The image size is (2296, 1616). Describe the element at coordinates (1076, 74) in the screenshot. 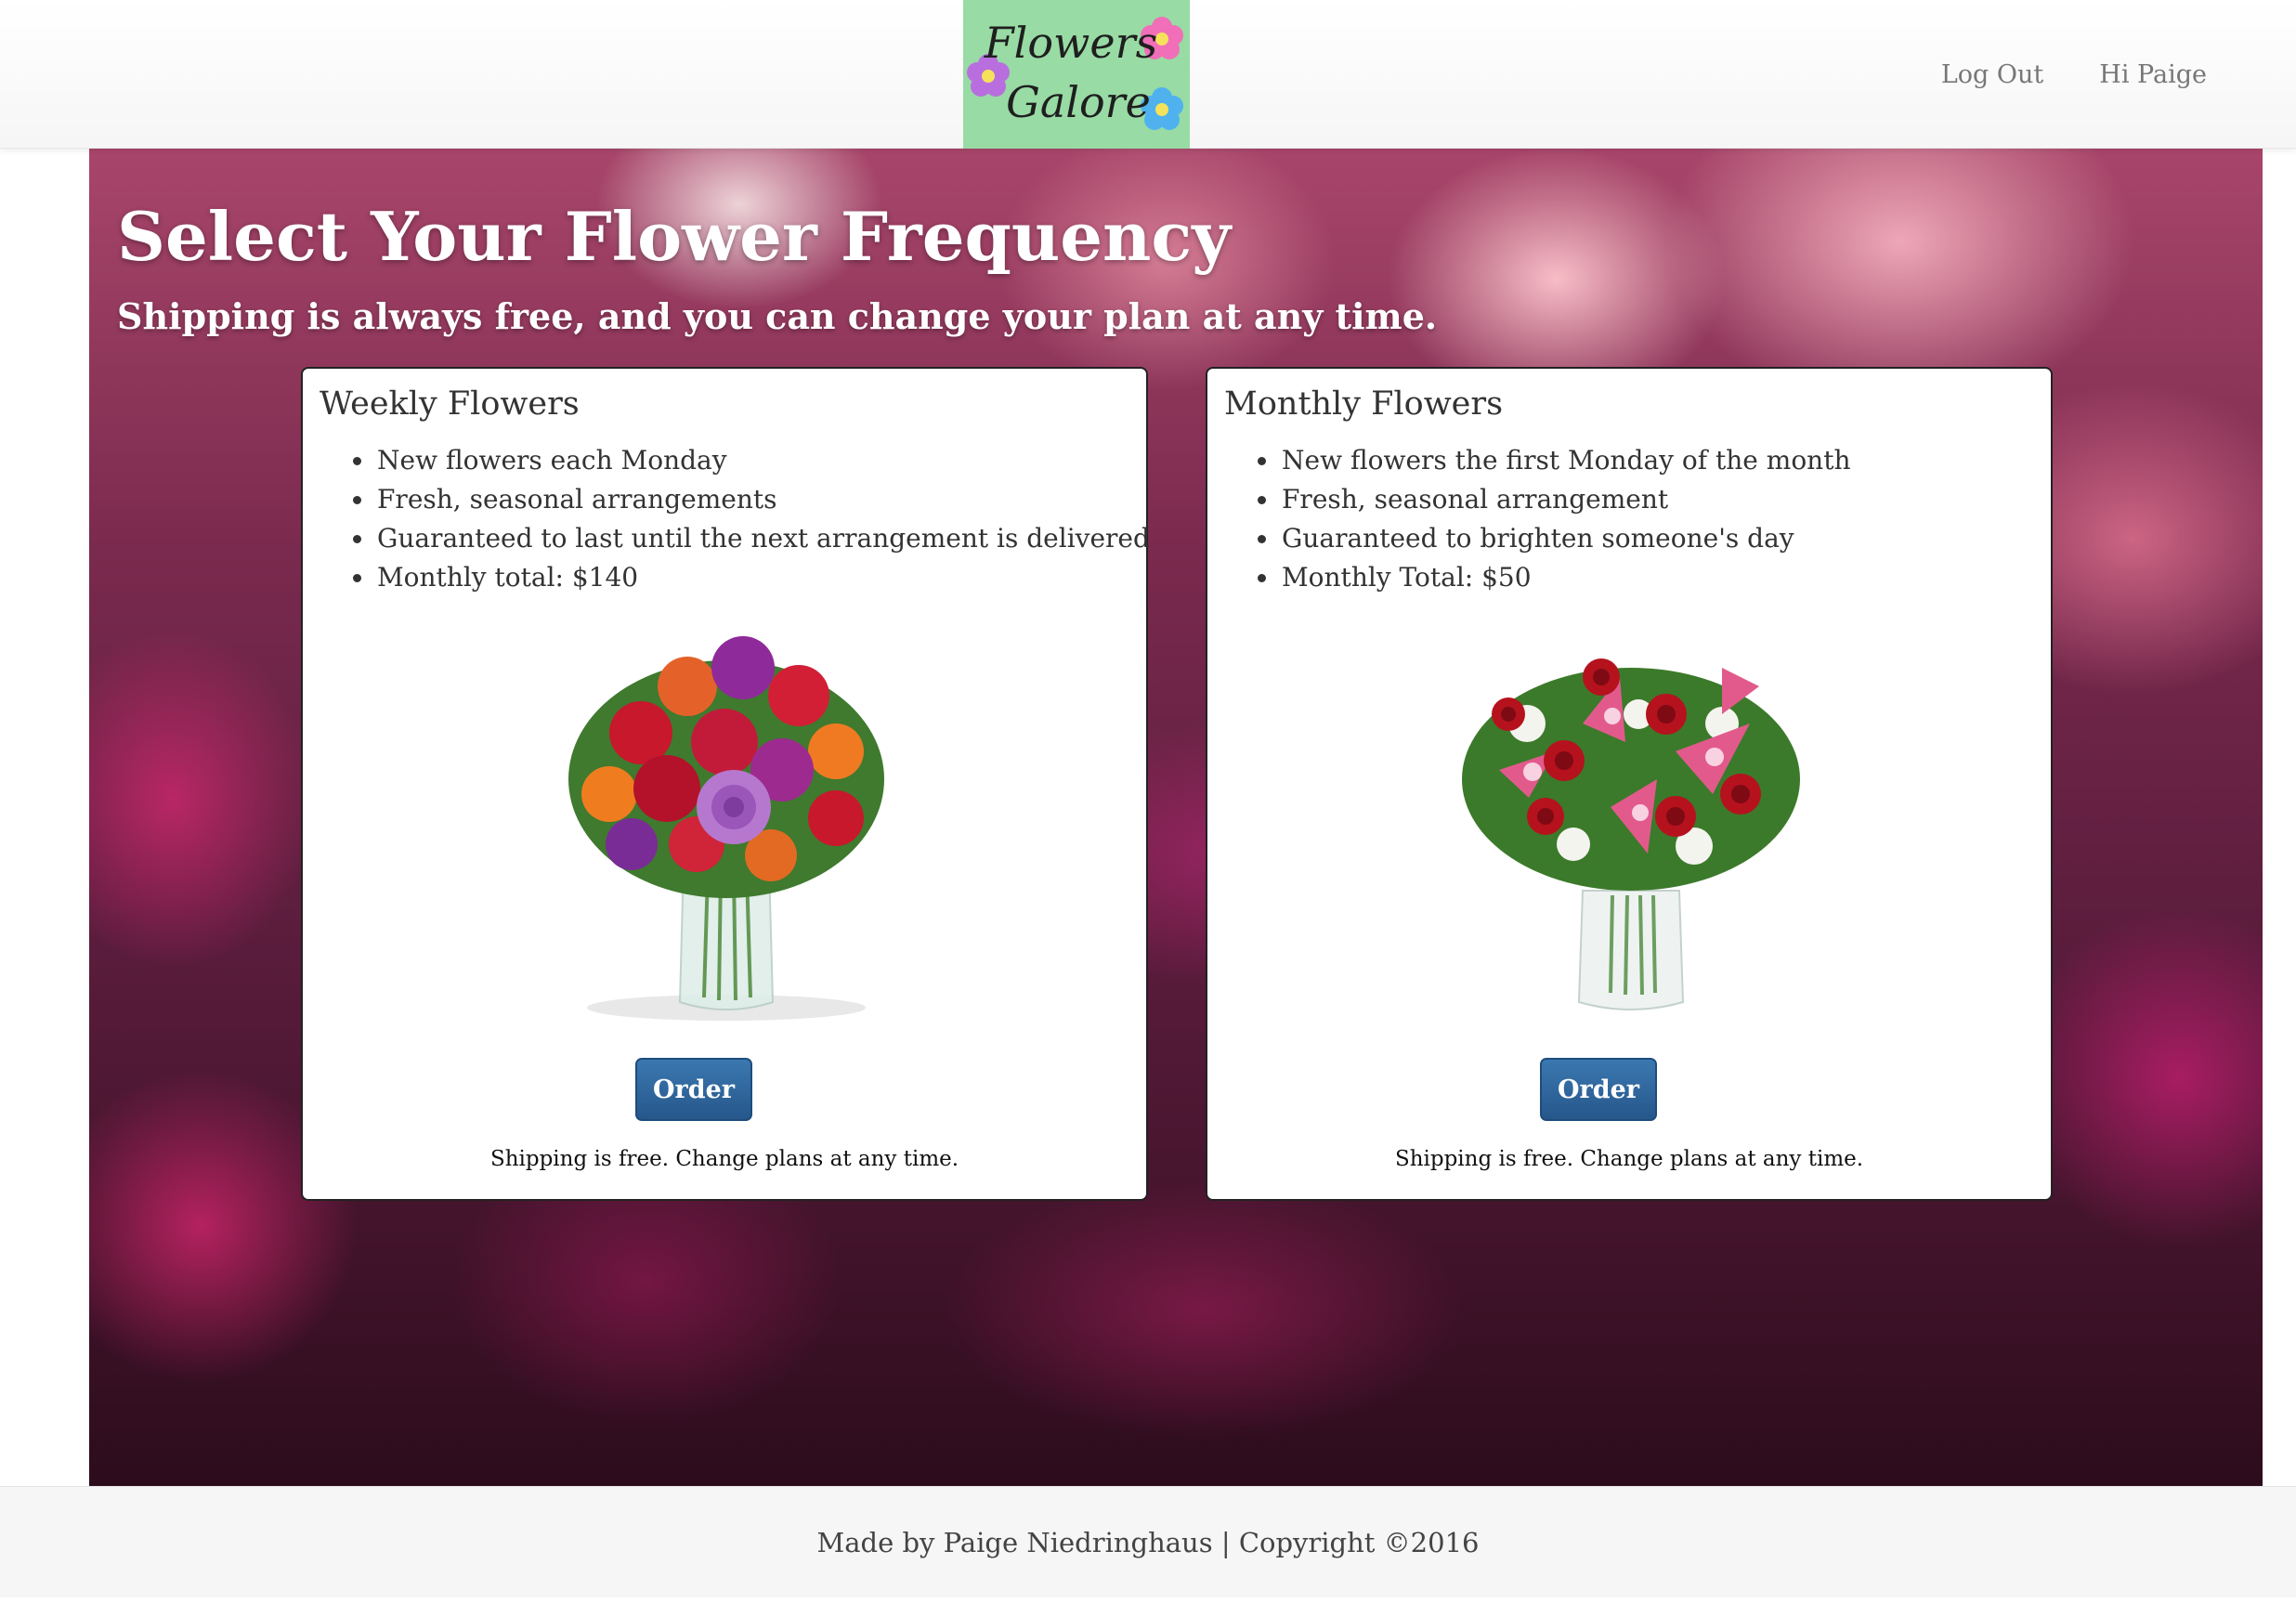

I see `flowers-galore-logo: Flowers Galore` at that location.